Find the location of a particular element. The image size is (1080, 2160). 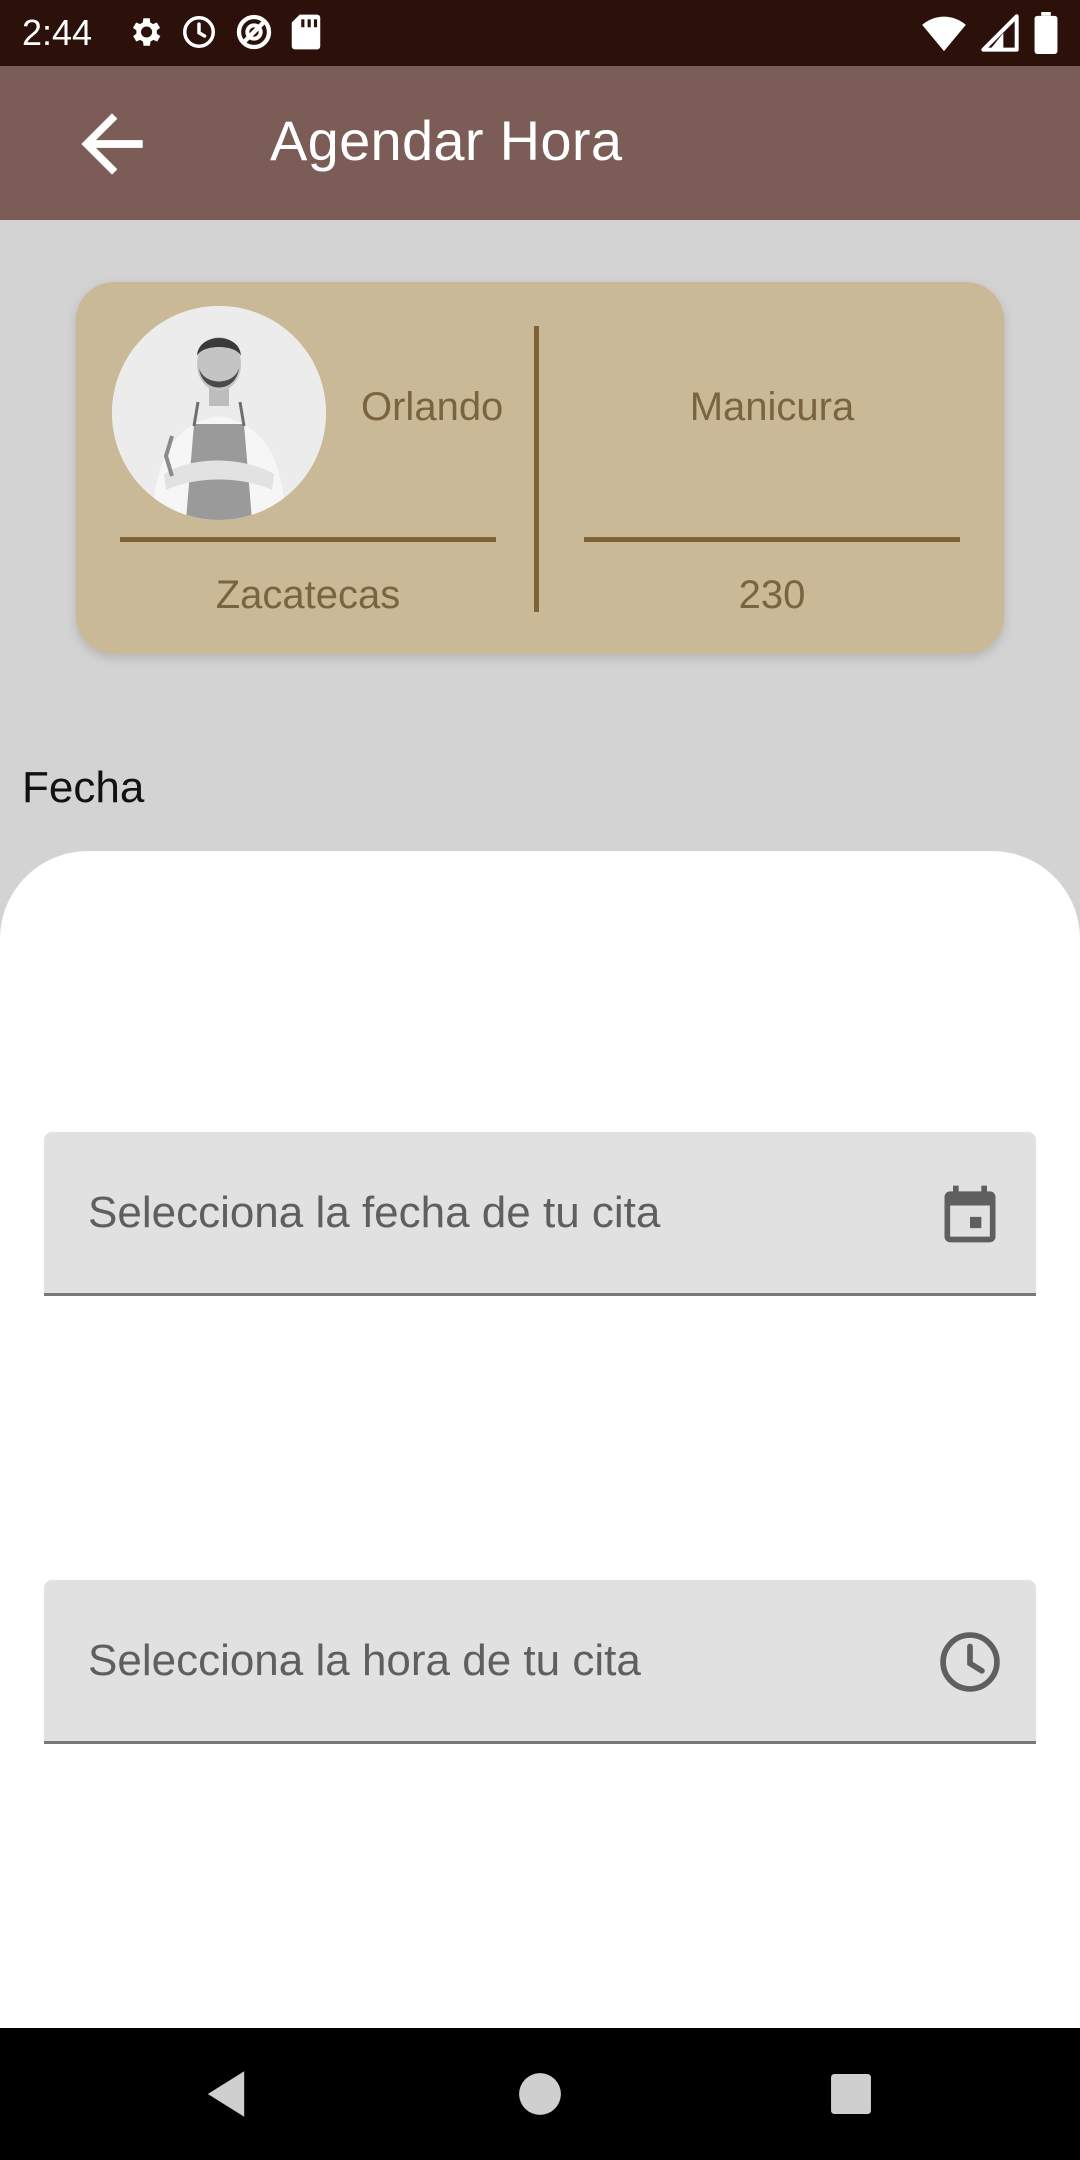

date-picker-field: Selecciona la fecha de tu cita is located at coordinates (540, 1214).